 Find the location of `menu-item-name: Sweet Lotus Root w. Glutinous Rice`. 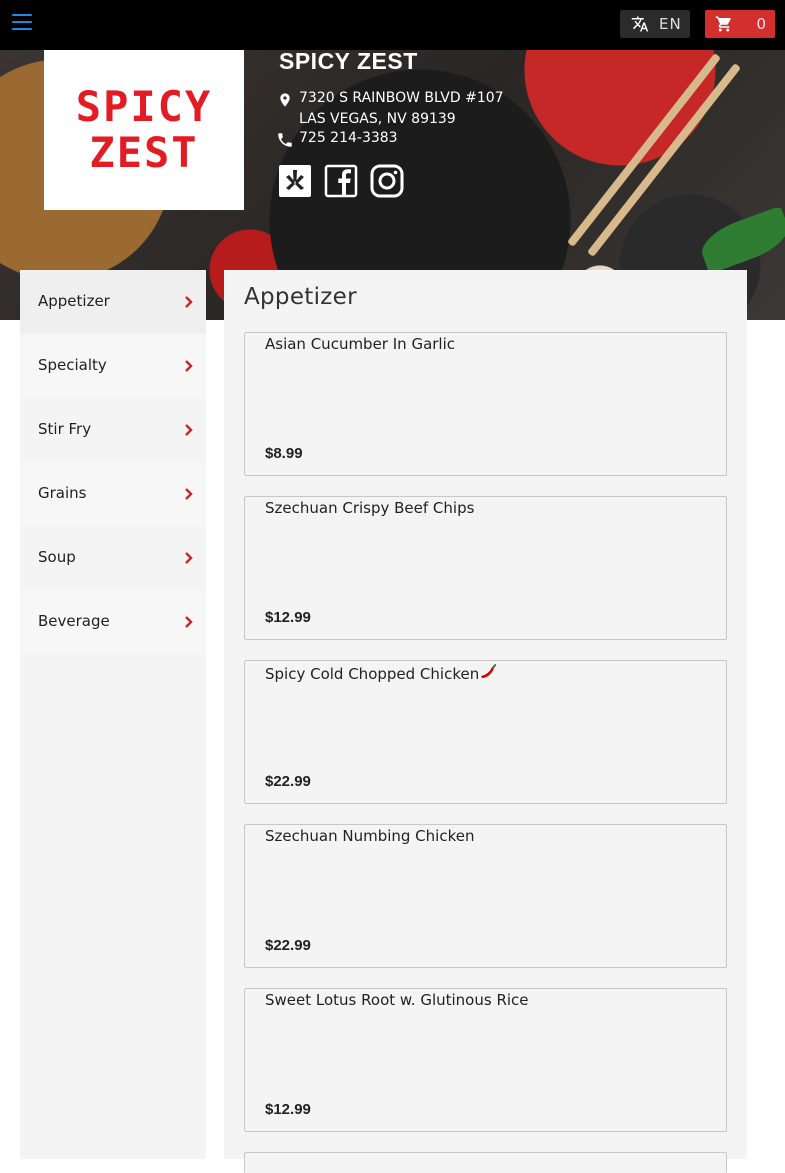

menu-item-name: Sweet Lotus Root w. Glutinous Rice is located at coordinates (397, 1000).